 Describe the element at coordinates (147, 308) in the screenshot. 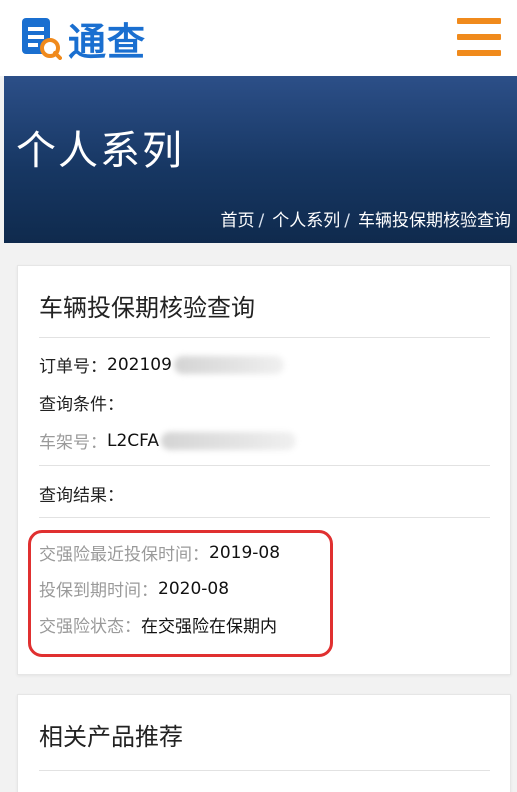

I see `result-card-title: 车辆投保期核验查询` at that location.